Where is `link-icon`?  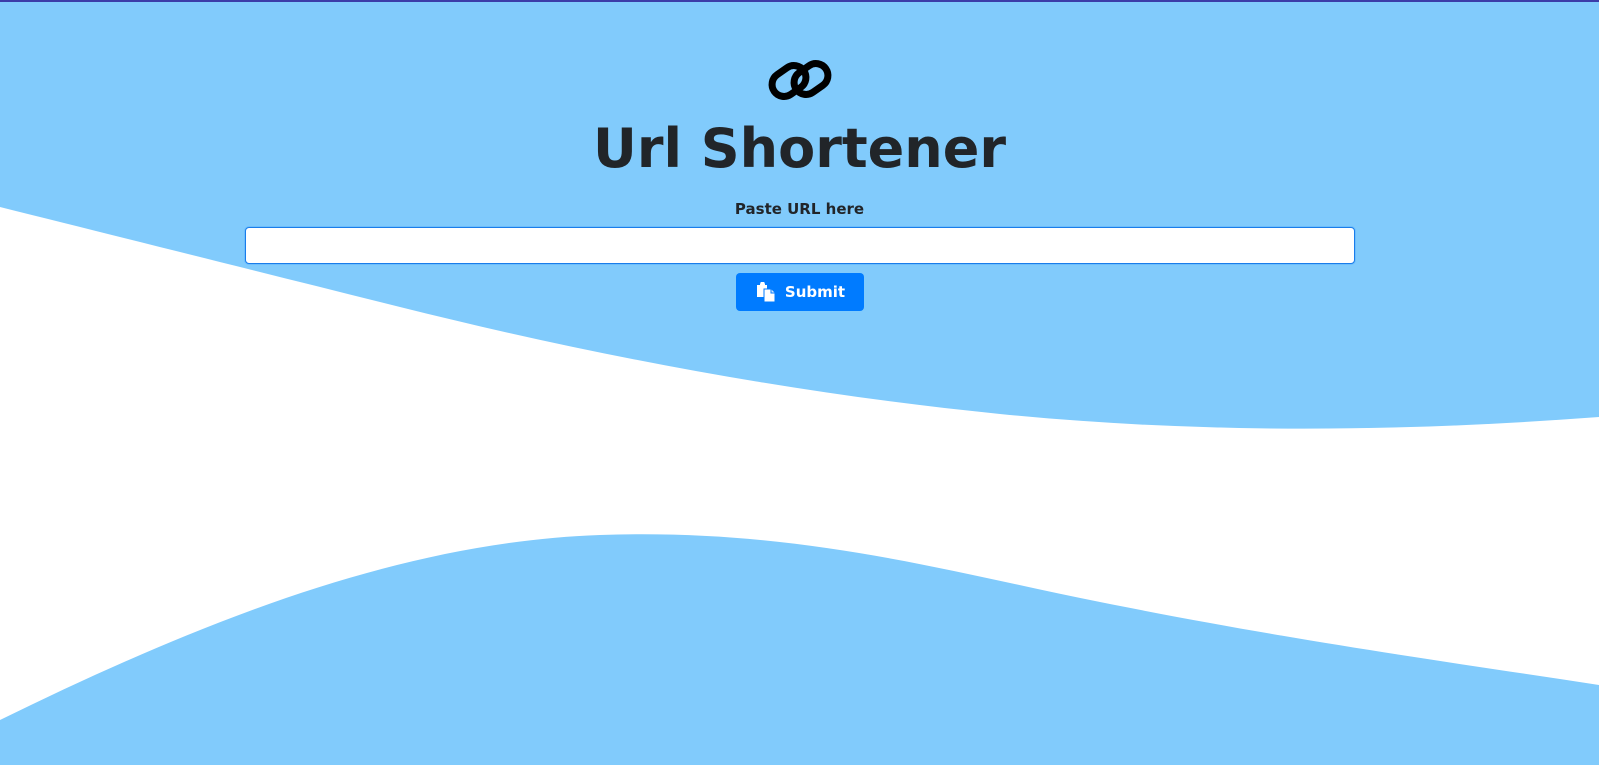 link-icon is located at coordinates (800, 80).